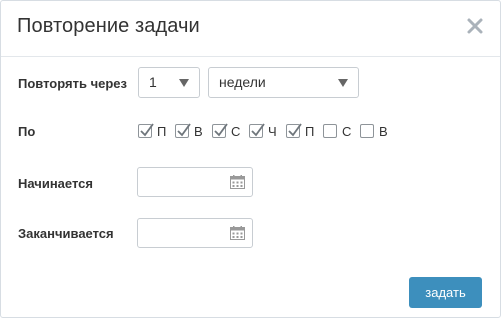 This screenshot has width=501, height=318. I want to click on dialog-title: Повторение задачи, so click(108, 26).